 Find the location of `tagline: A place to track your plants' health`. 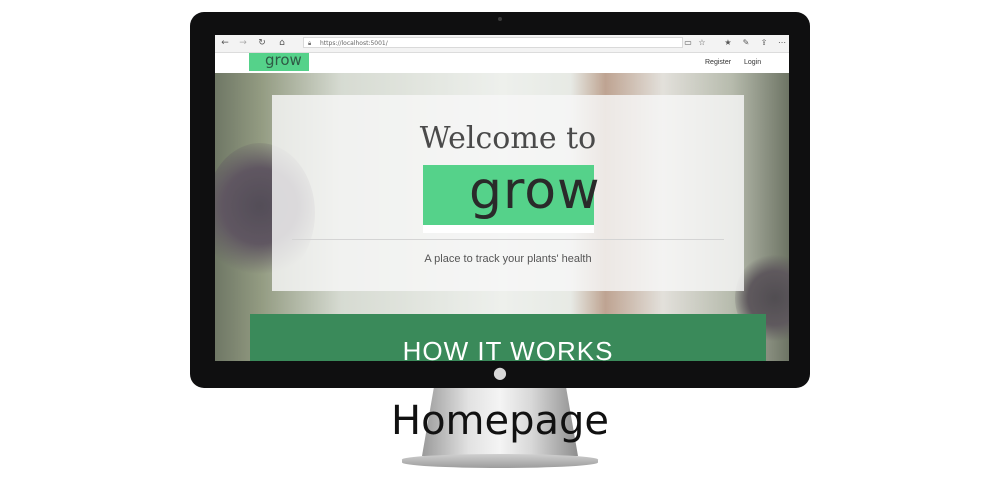

tagline: A place to track your plants' health is located at coordinates (508, 259).